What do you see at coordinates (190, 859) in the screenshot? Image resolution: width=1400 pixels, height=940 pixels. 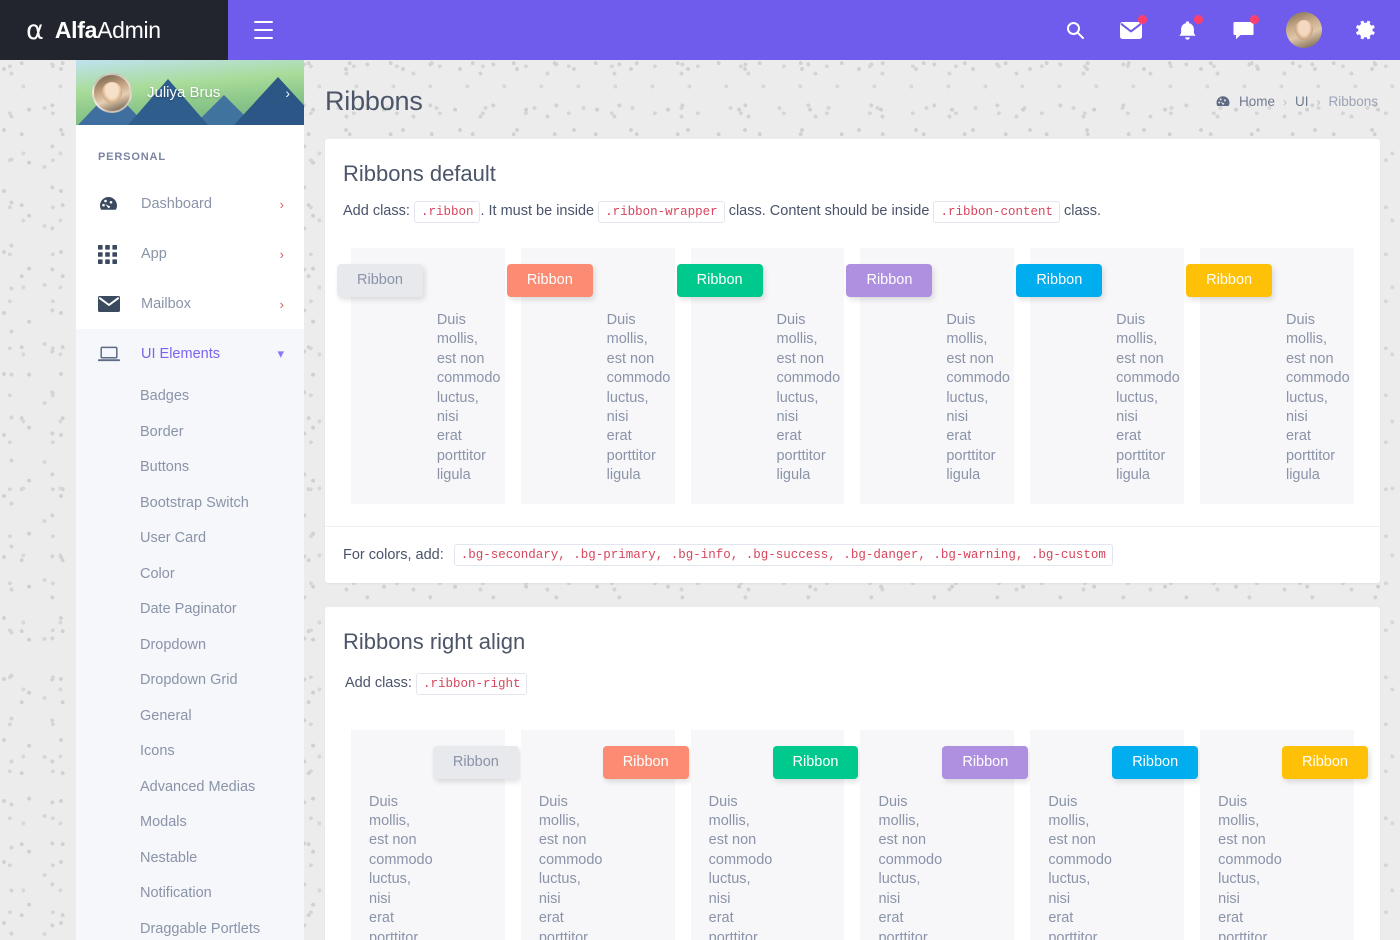 I see `sidebar-subitem-nestable: Nestable` at bounding box center [190, 859].